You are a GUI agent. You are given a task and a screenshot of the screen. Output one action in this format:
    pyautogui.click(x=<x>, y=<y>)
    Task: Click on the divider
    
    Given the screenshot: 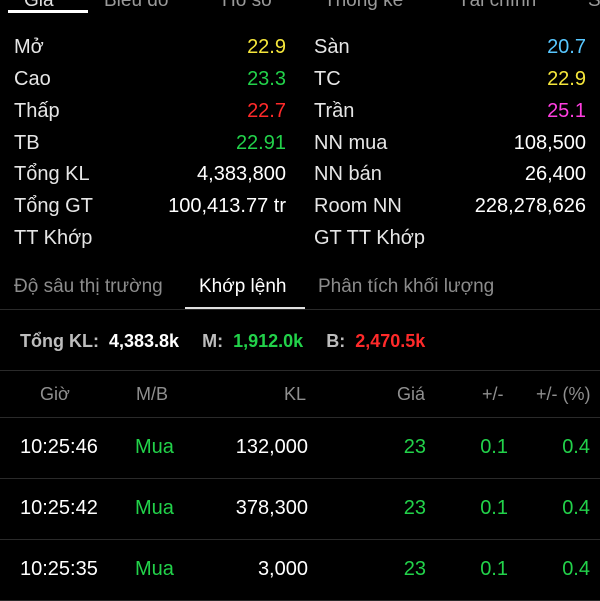 What is the action you would take?
    pyautogui.click(x=300, y=309)
    